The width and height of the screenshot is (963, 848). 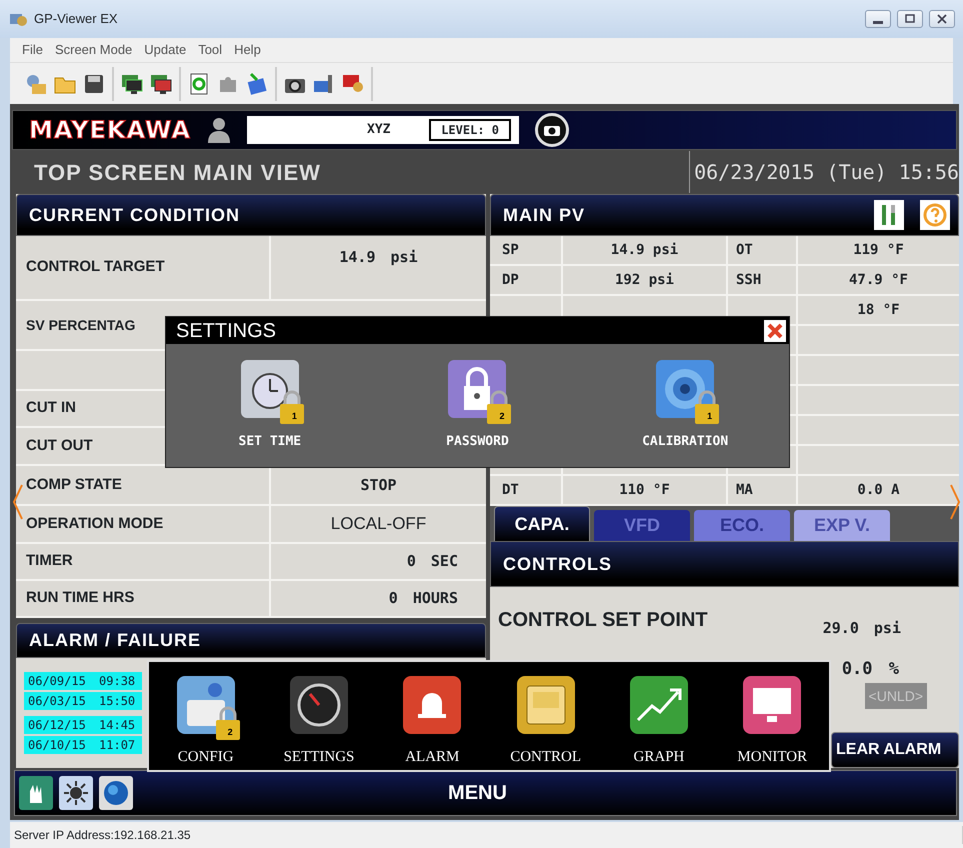 I want to click on user-name: XYZ, so click(x=378, y=130).